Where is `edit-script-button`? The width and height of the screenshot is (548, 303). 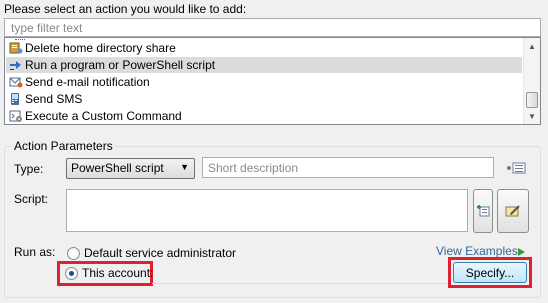
edit-script-button is located at coordinates (513, 211).